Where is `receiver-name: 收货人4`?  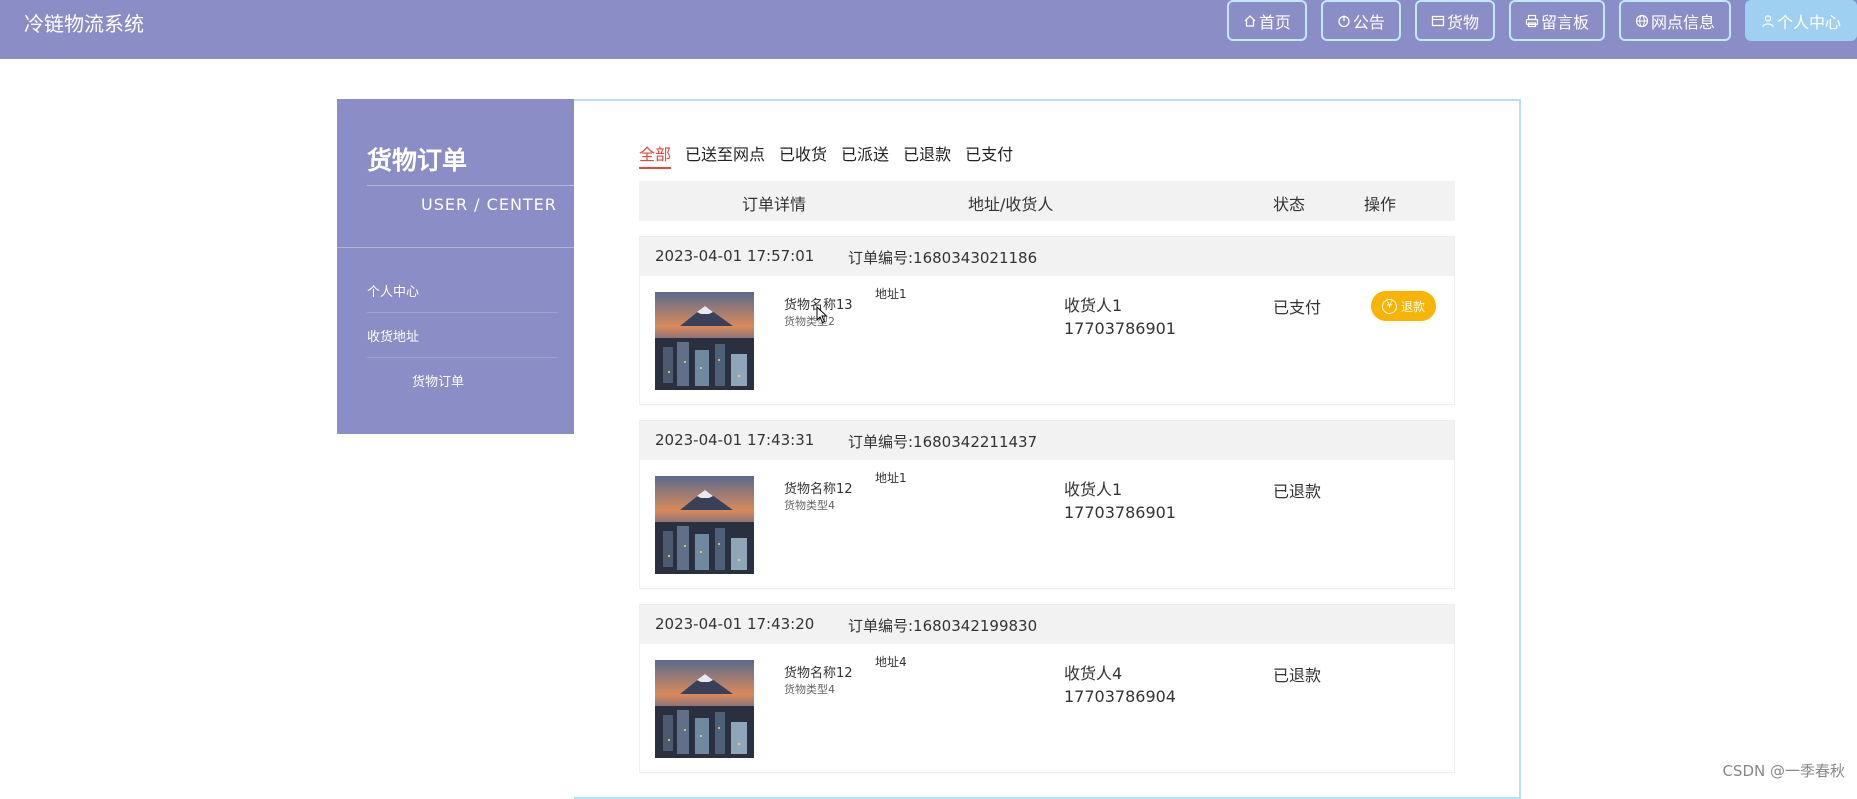 receiver-name: 收货人4 is located at coordinates (1120, 673).